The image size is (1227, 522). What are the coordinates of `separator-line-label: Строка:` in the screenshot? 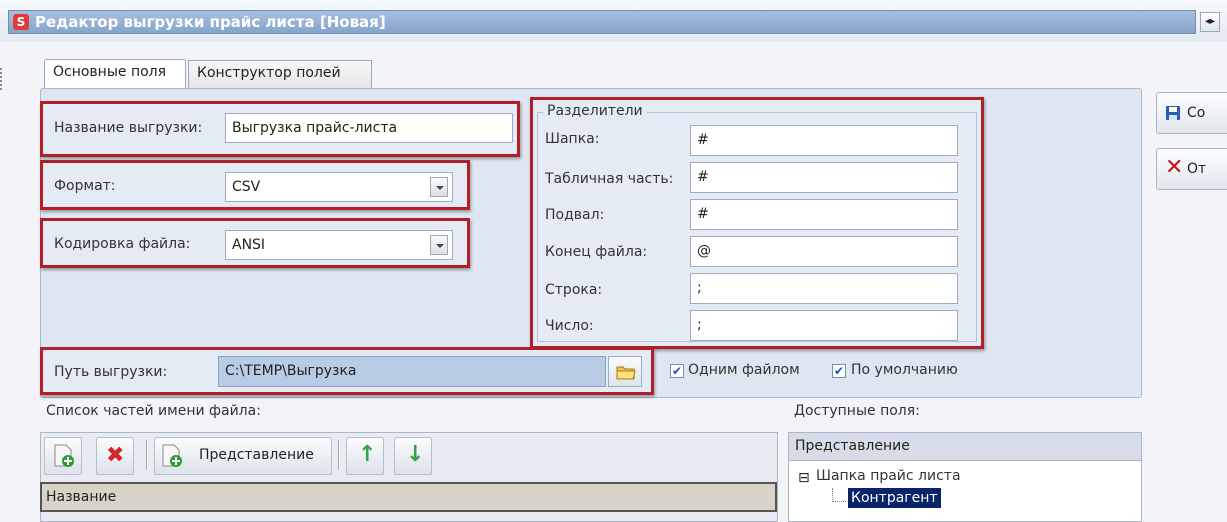 It's located at (574, 290).